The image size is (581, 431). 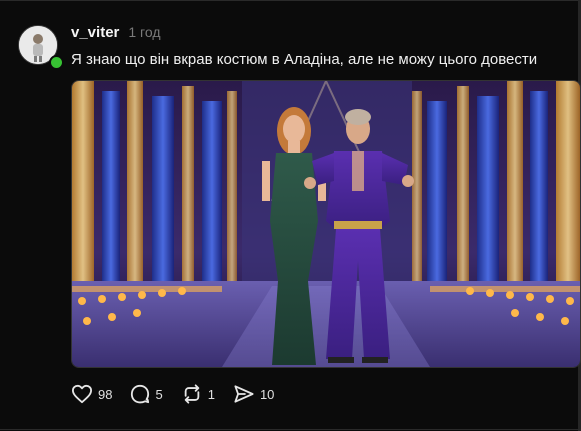 I want to click on avatar, so click(x=41, y=47).